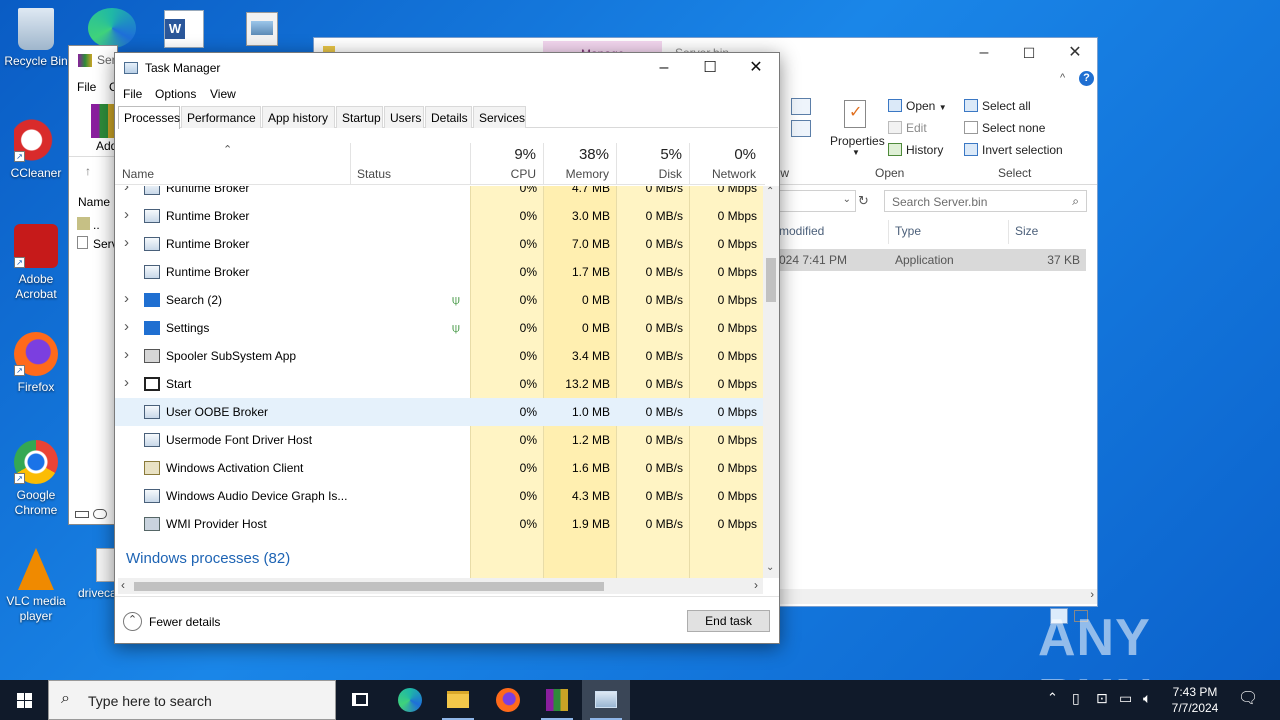  I want to click on close-button: ✕, so click(756, 68).